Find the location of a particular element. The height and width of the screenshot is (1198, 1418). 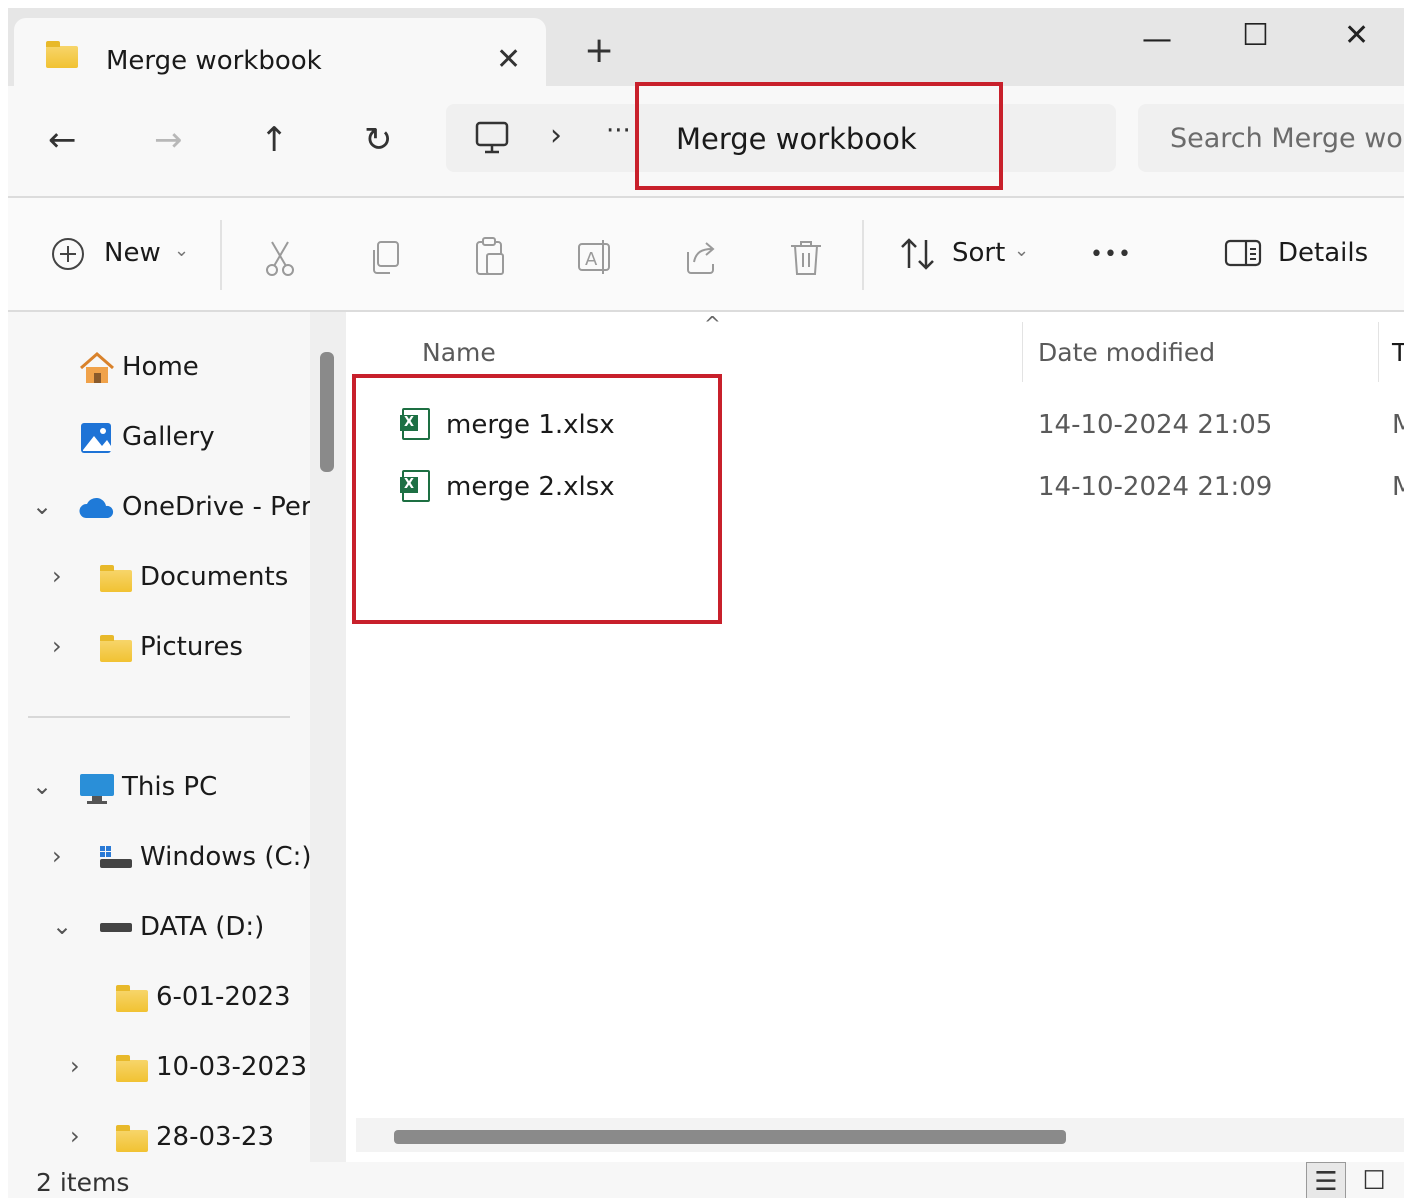

sidebar-item-label: DATA (D:) is located at coordinates (202, 927).